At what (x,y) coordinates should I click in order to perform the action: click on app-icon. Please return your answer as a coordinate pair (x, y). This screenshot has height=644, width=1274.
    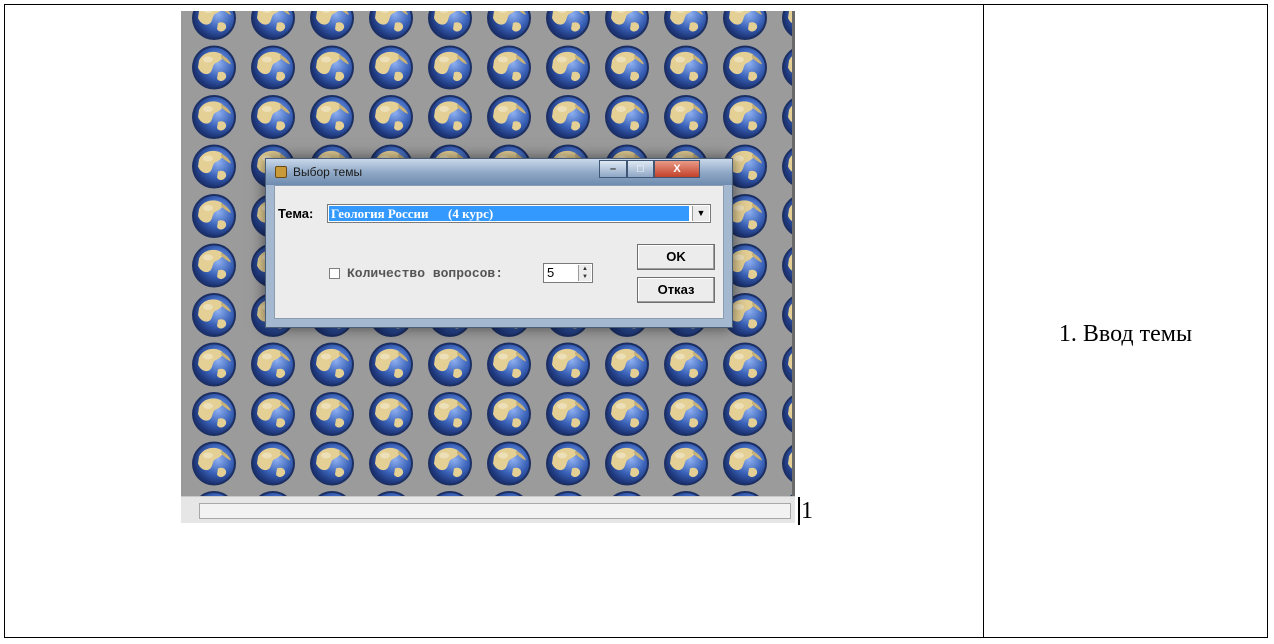
    Looking at the image, I should click on (281, 172).